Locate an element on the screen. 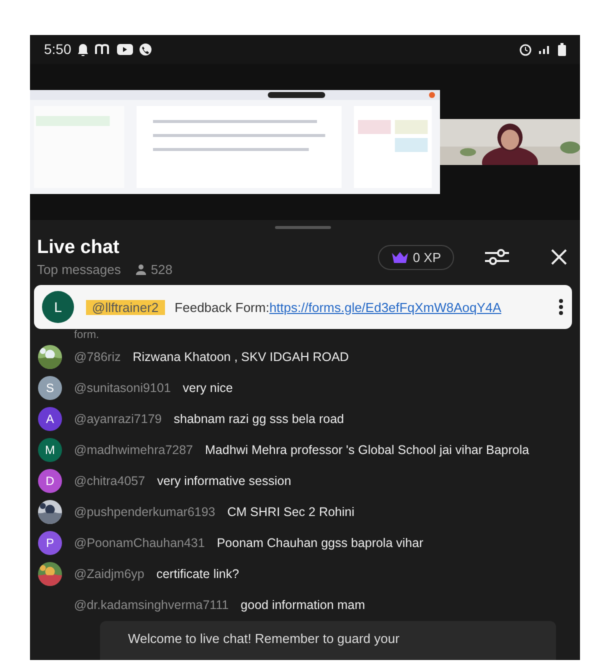  author-name: @ayanrazi7179 is located at coordinates (118, 419).